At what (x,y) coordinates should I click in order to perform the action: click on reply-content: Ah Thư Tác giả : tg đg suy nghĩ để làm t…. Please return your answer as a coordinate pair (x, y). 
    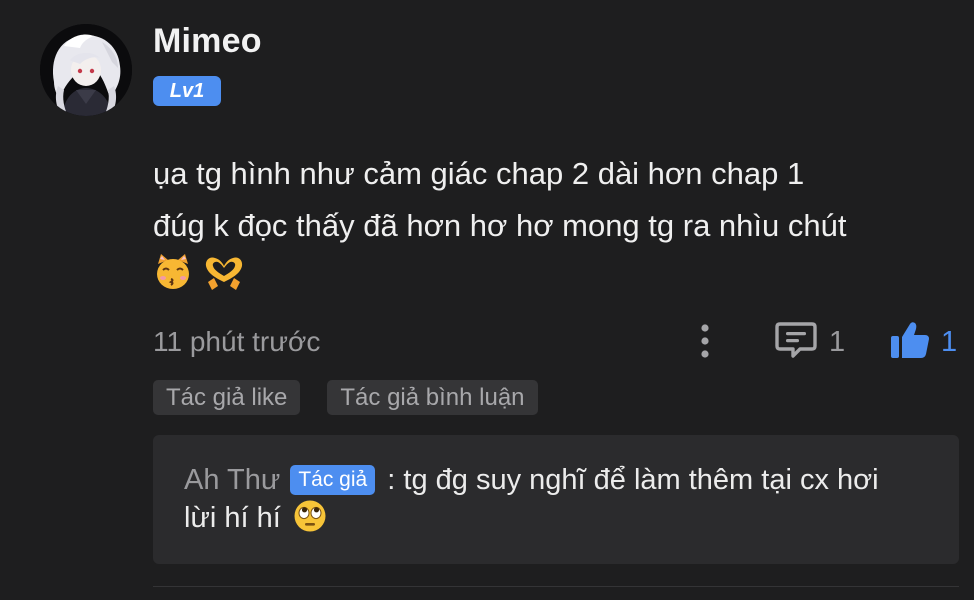
    Looking at the image, I should click on (559, 502).